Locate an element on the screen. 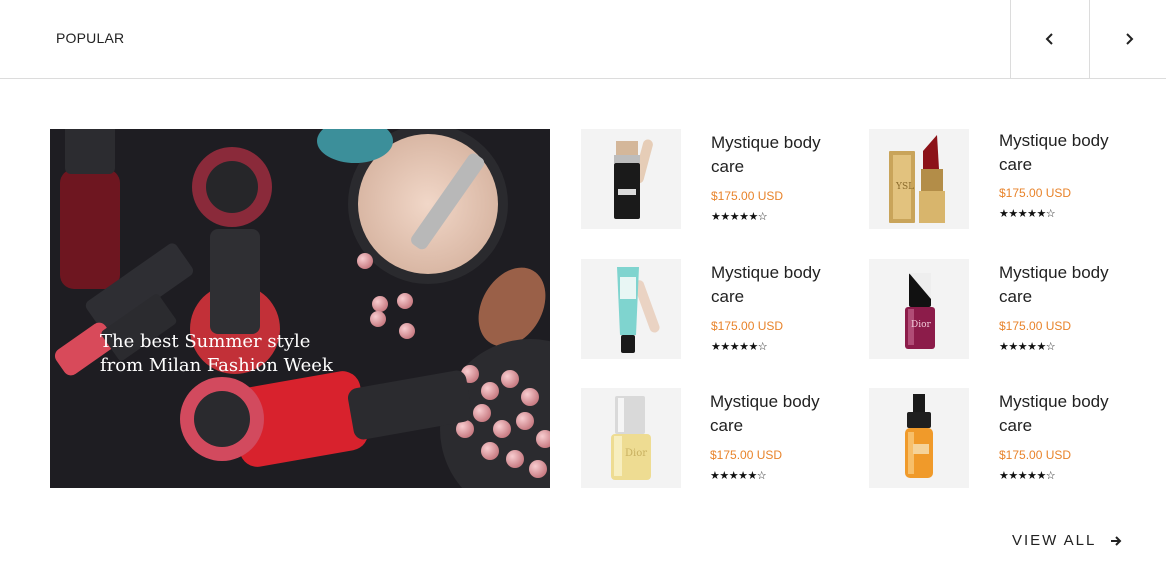 The image size is (1166, 576). section-title: POPULAR is located at coordinates (90, 38).